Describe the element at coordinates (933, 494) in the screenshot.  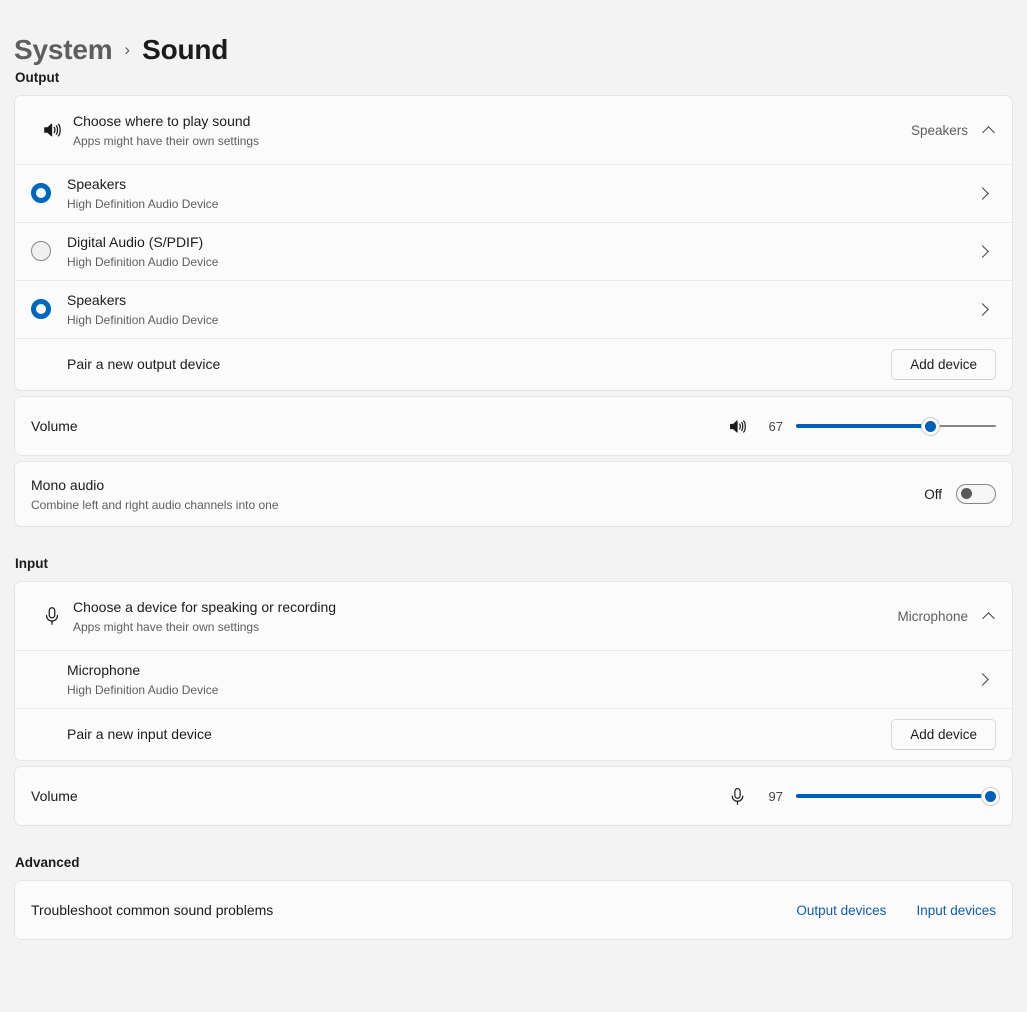
I see `mono-audio-state-label: Off` at that location.